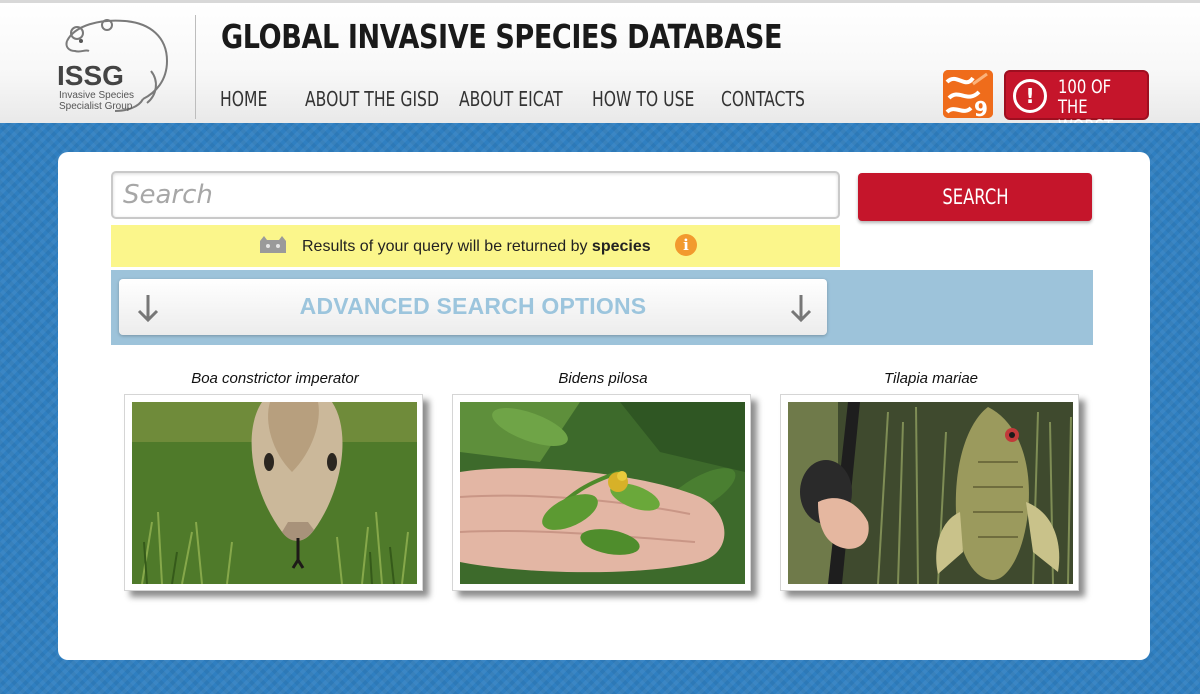  I want to click on species-card-bidens, so click(601, 492).